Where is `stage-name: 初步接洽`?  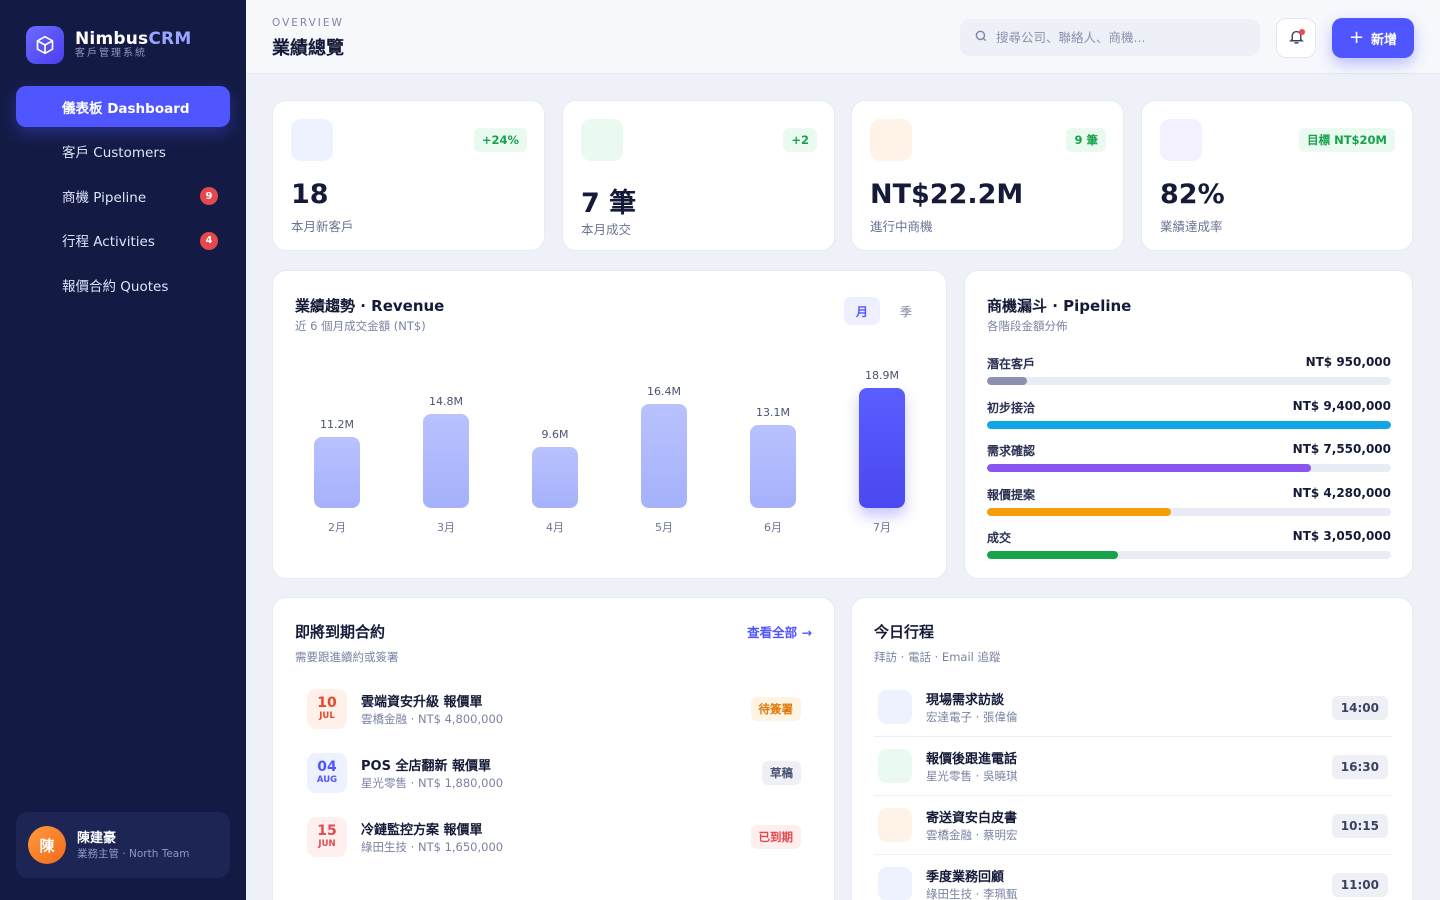
stage-name: 初步接洽 is located at coordinates (1011, 407).